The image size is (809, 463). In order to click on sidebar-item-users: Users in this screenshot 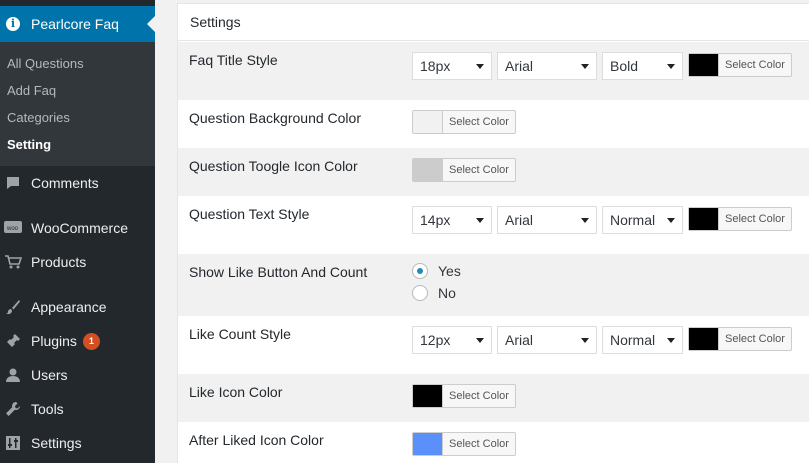, I will do `click(77, 375)`.